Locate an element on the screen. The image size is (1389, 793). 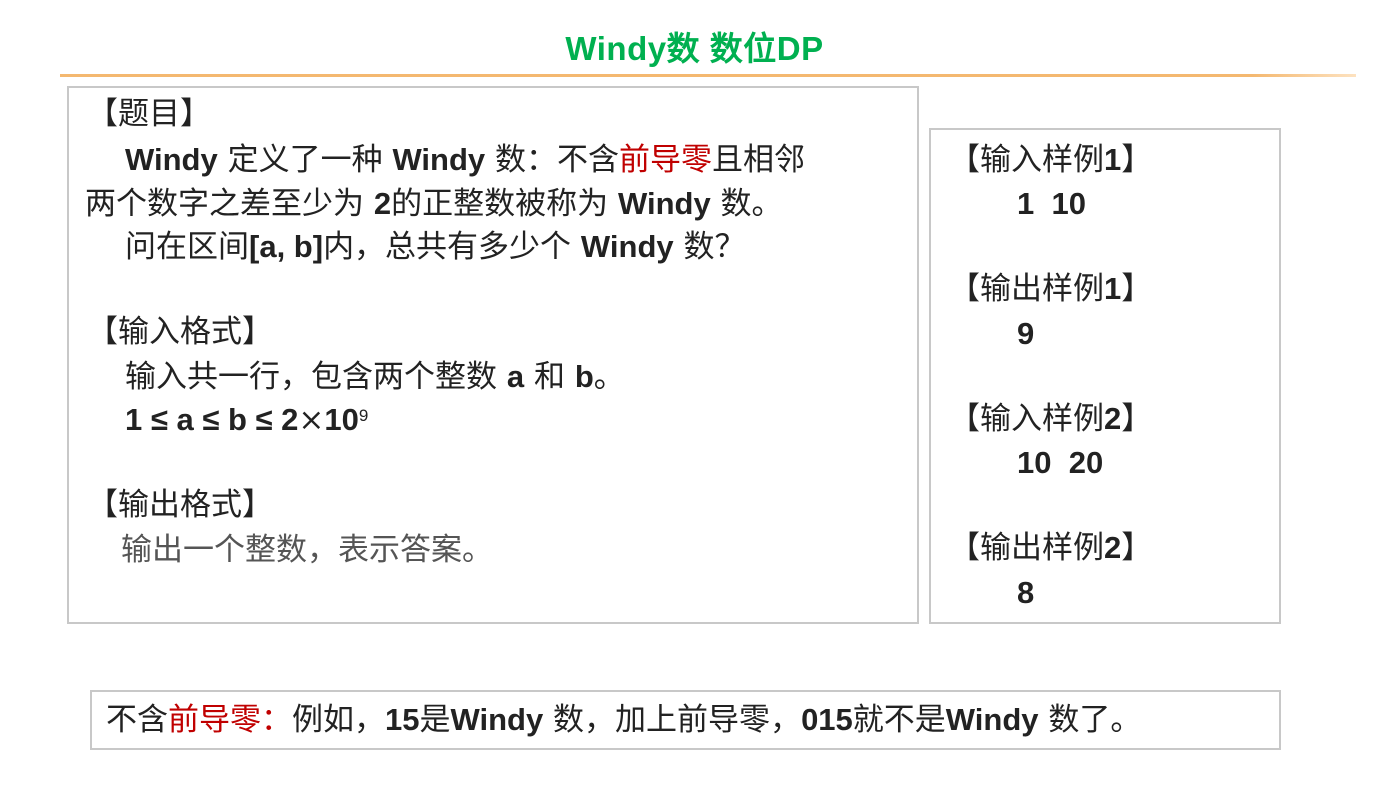
text-segment: 不含 is located at coordinates (137, 720).